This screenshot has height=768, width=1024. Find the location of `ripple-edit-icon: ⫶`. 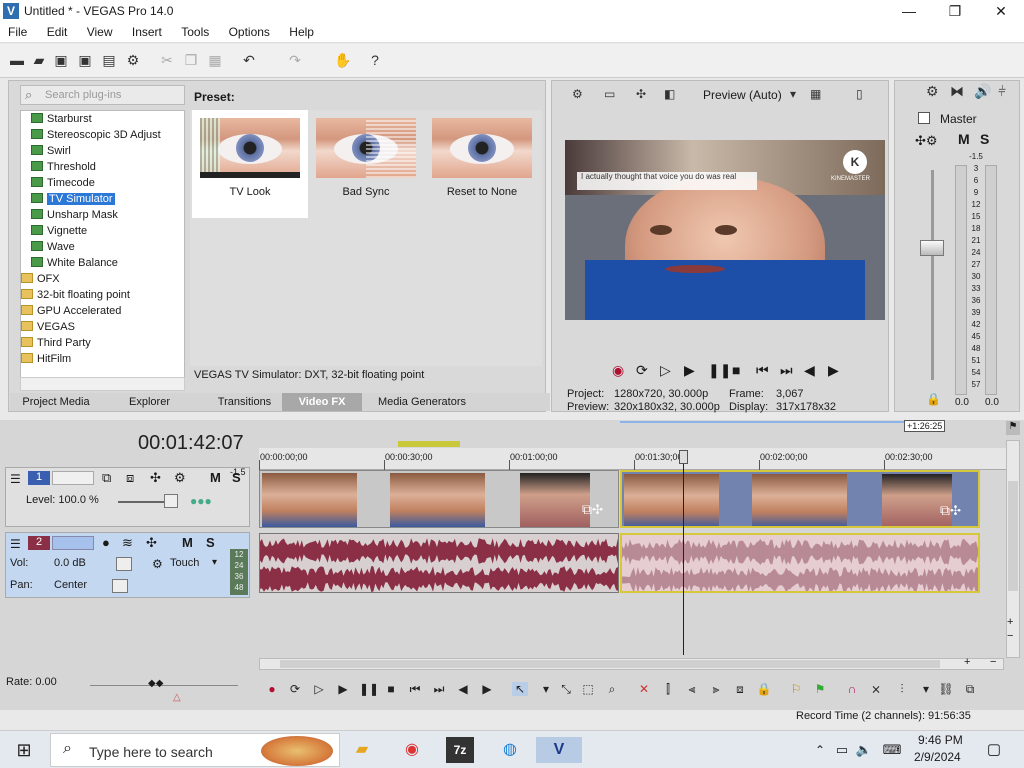

ripple-edit-icon: ⫶ is located at coordinates (902, 689).